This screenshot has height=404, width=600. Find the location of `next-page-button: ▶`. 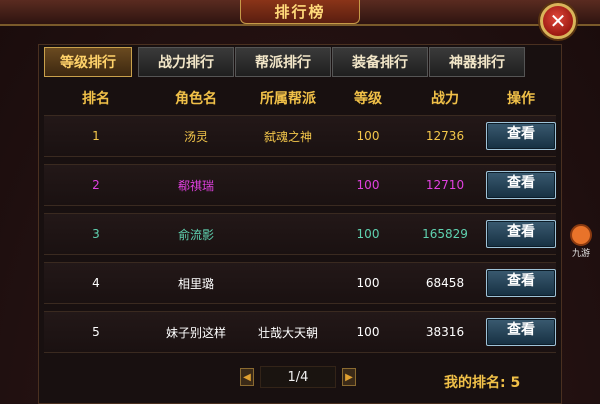

next-page-button: ▶ is located at coordinates (349, 377).